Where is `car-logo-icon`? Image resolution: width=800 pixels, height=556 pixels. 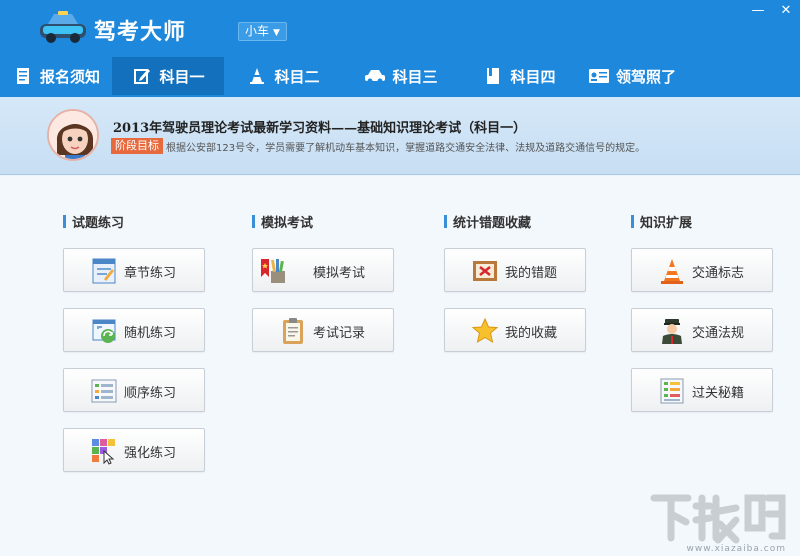 car-logo-icon is located at coordinates (63, 27).